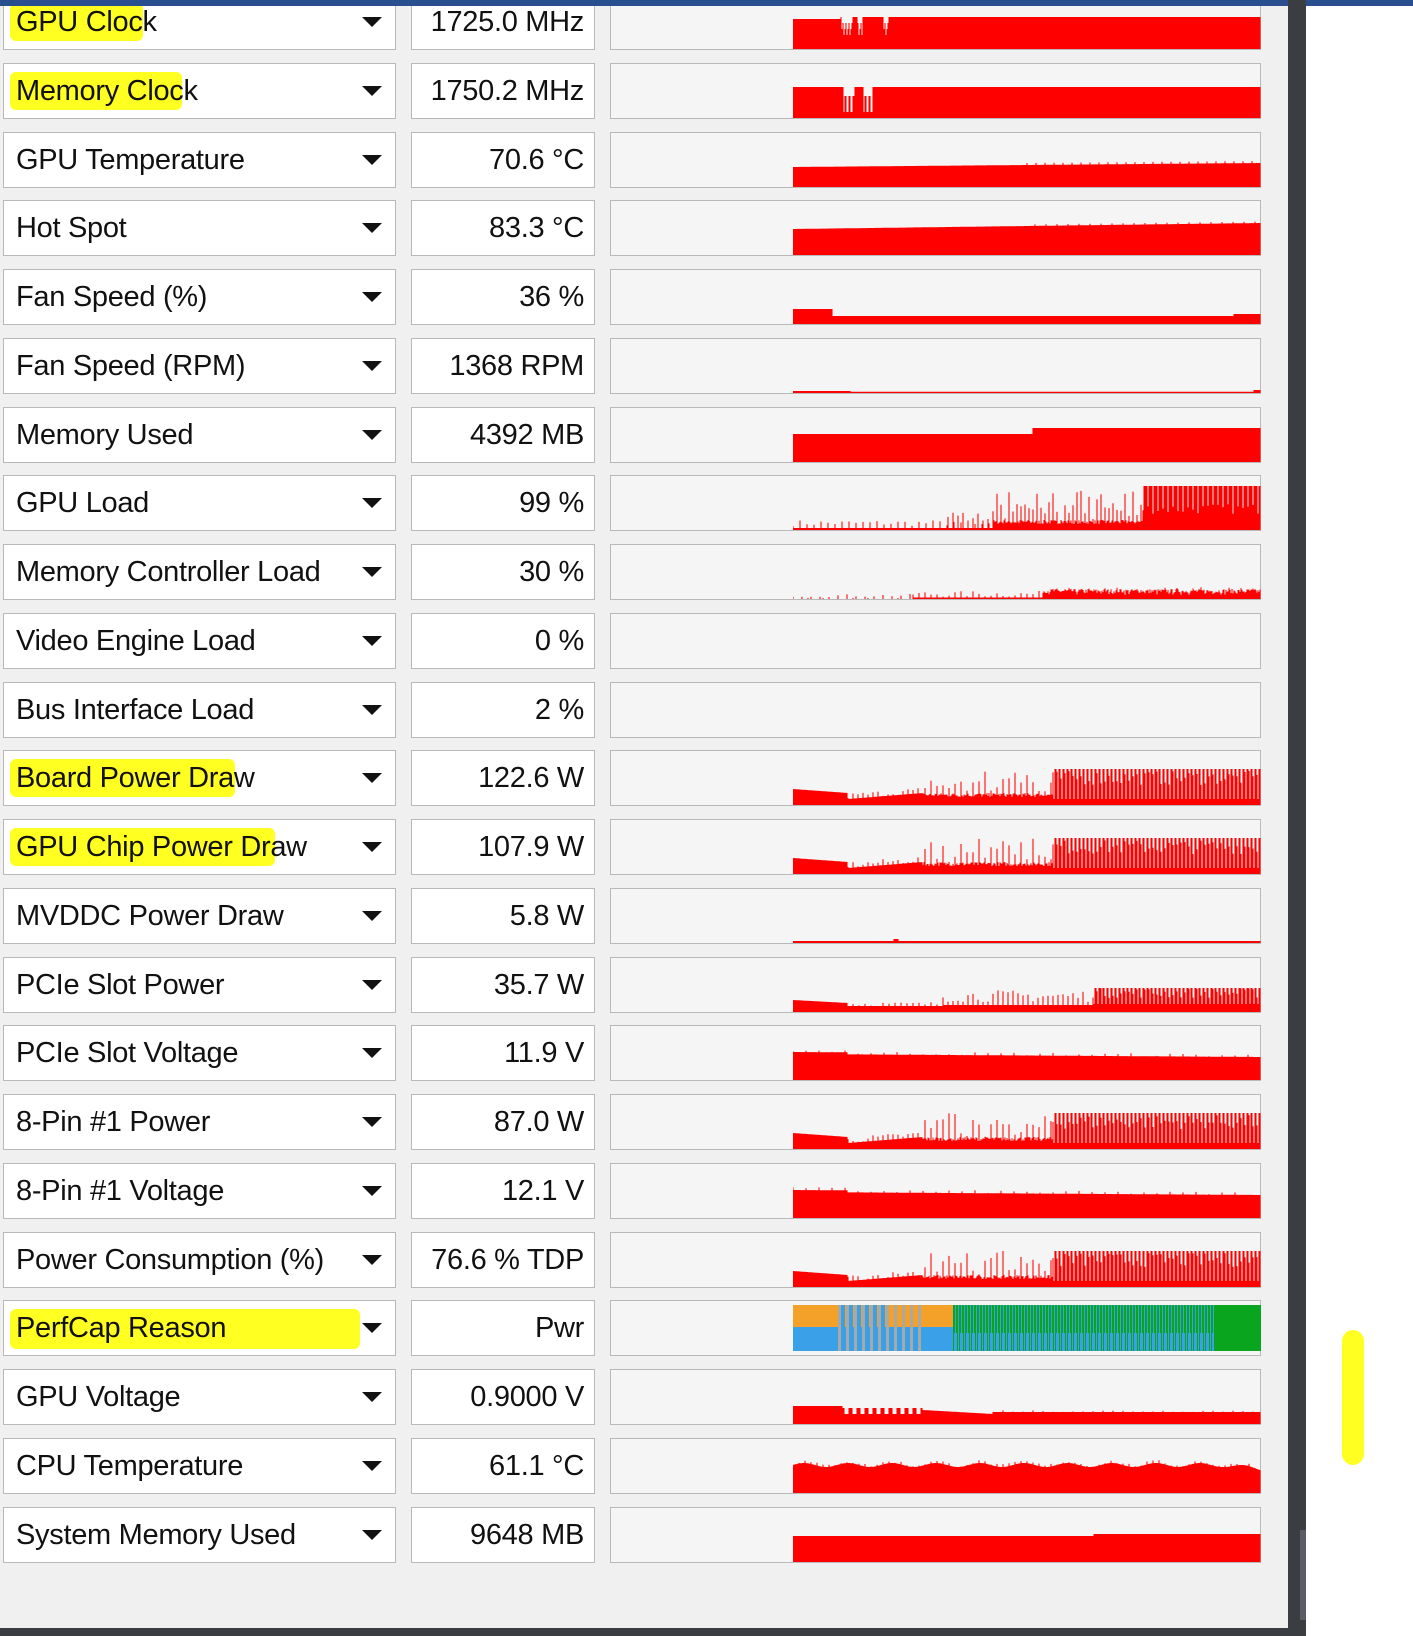 The width and height of the screenshot is (1413, 1636). I want to click on sensor-name-dropdown: System Memory Used, so click(199, 1534).